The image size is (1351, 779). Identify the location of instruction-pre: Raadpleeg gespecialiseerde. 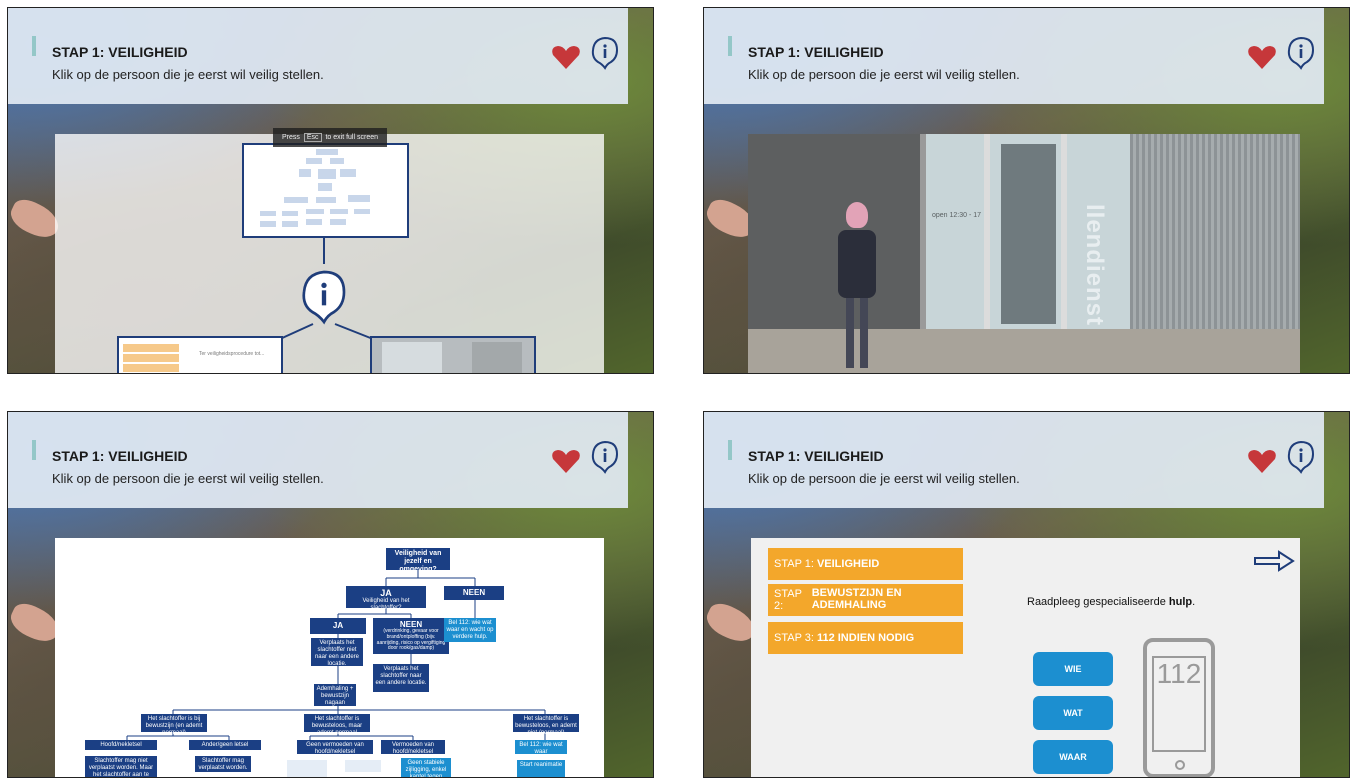
(1098, 602).